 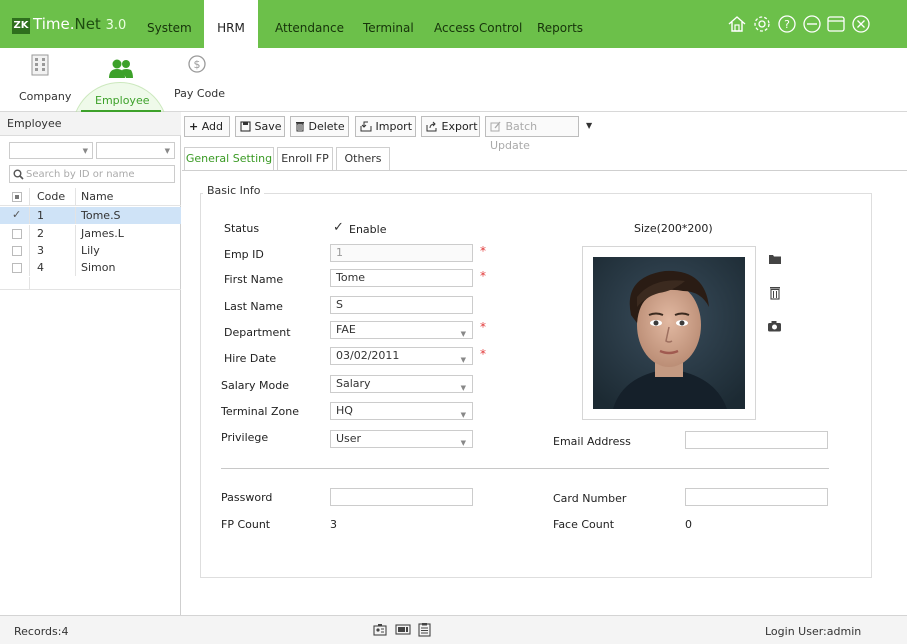 What do you see at coordinates (257, 332) in the screenshot?
I see `department-label: Department` at bounding box center [257, 332].